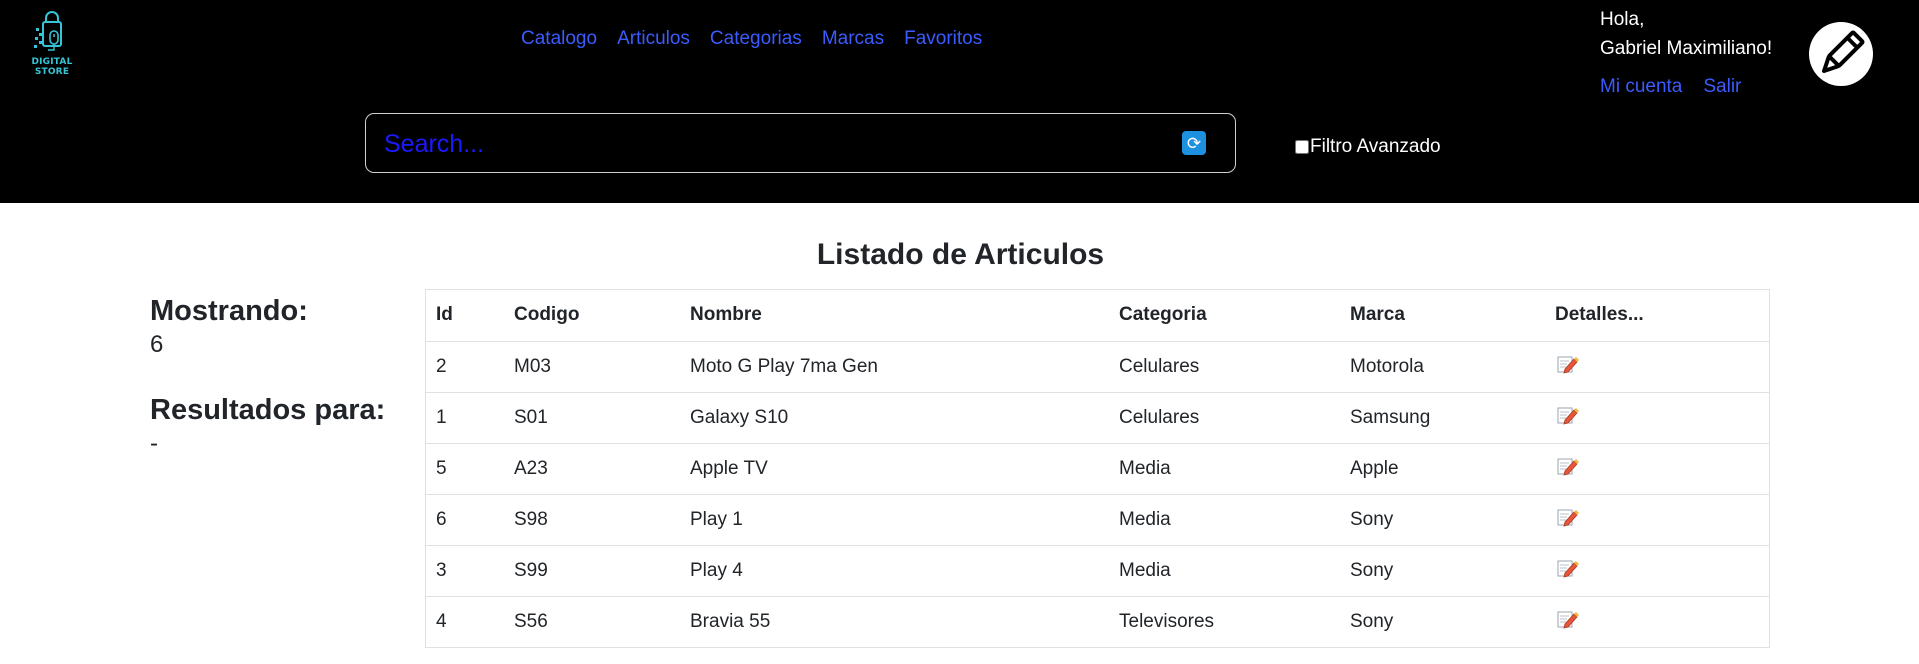  I want to click on advanced-filter: Filtro Avanzado, so click(1368, 147).